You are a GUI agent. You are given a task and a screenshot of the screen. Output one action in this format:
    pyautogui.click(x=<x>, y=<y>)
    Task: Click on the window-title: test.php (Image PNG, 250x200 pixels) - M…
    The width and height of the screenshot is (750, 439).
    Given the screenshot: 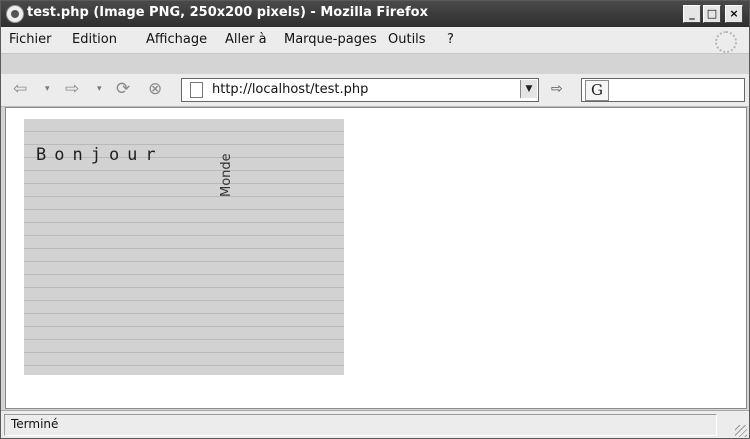 What is the action you would take?
    pyautogui.click(x=227, y=12)
    